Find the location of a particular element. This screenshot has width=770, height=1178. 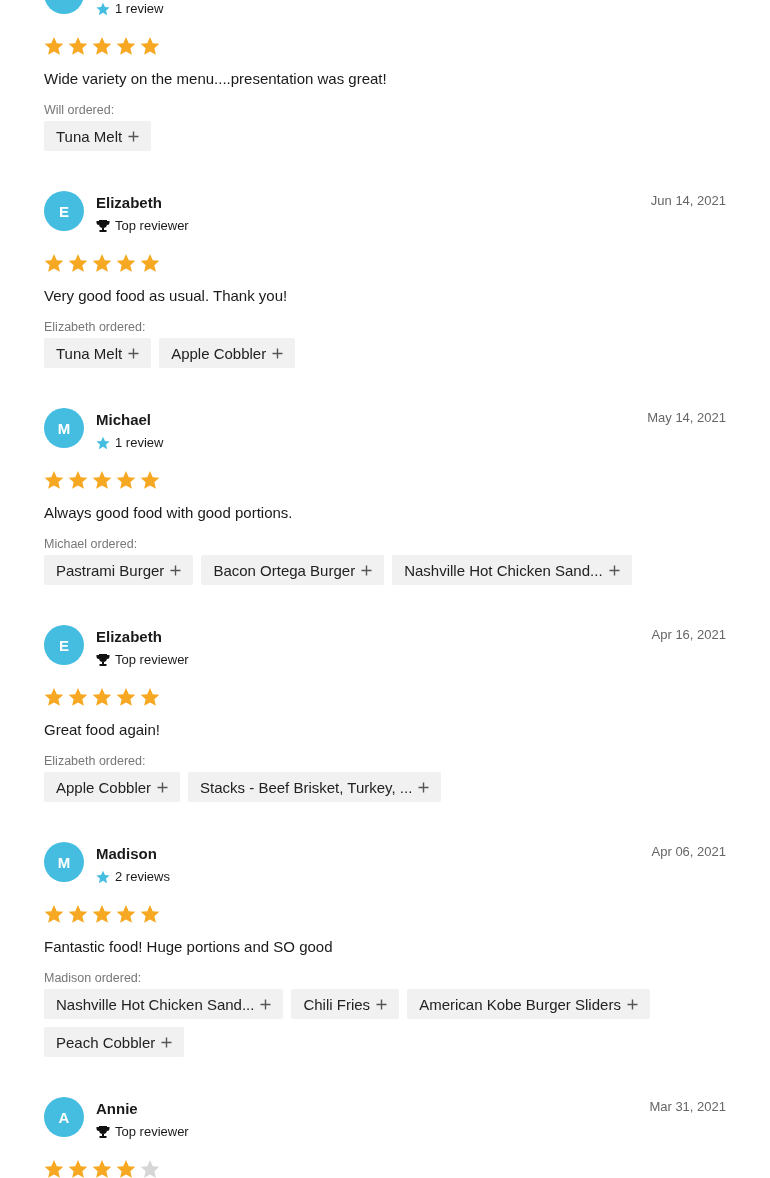

avatar: A is located at coordinates (64, 1117).